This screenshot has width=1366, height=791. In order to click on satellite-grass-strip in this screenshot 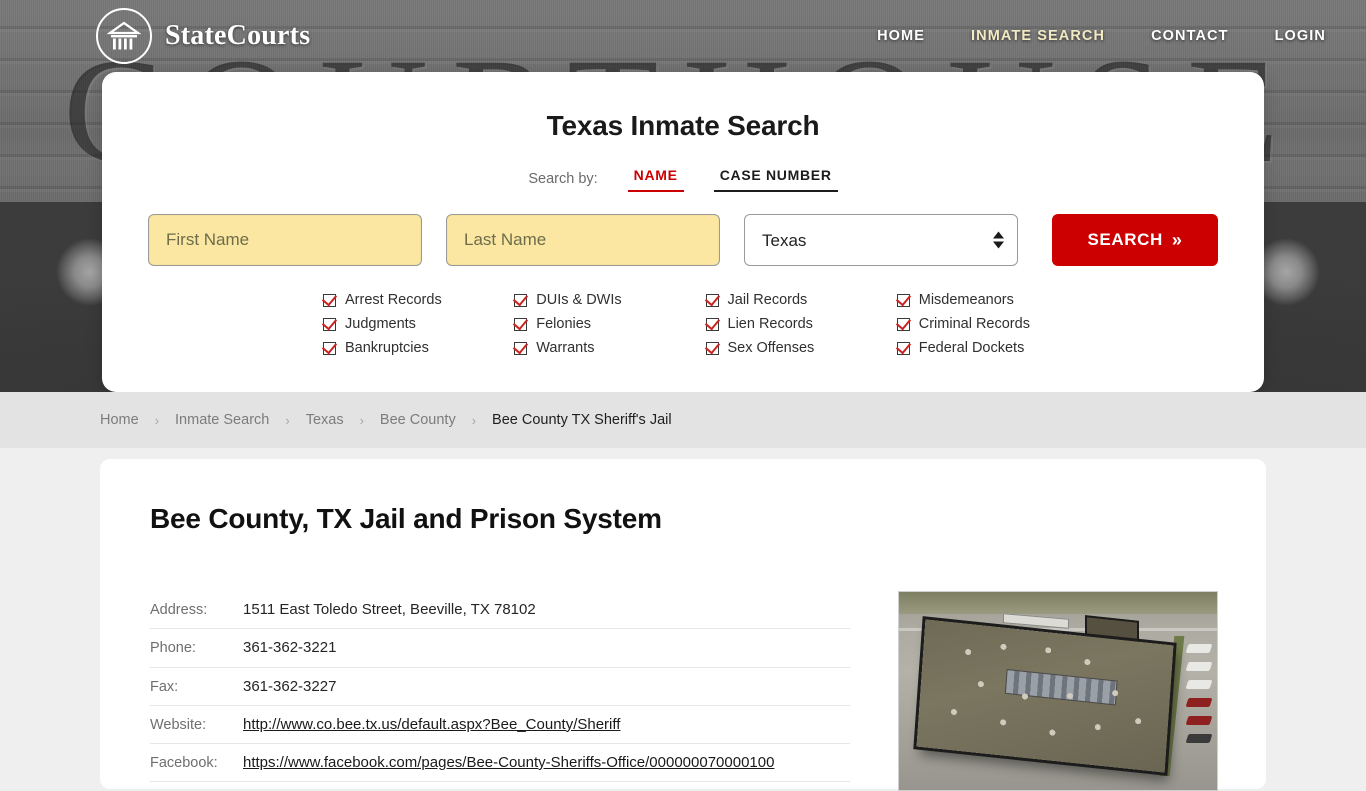, I will do `click(1058, 603)`.